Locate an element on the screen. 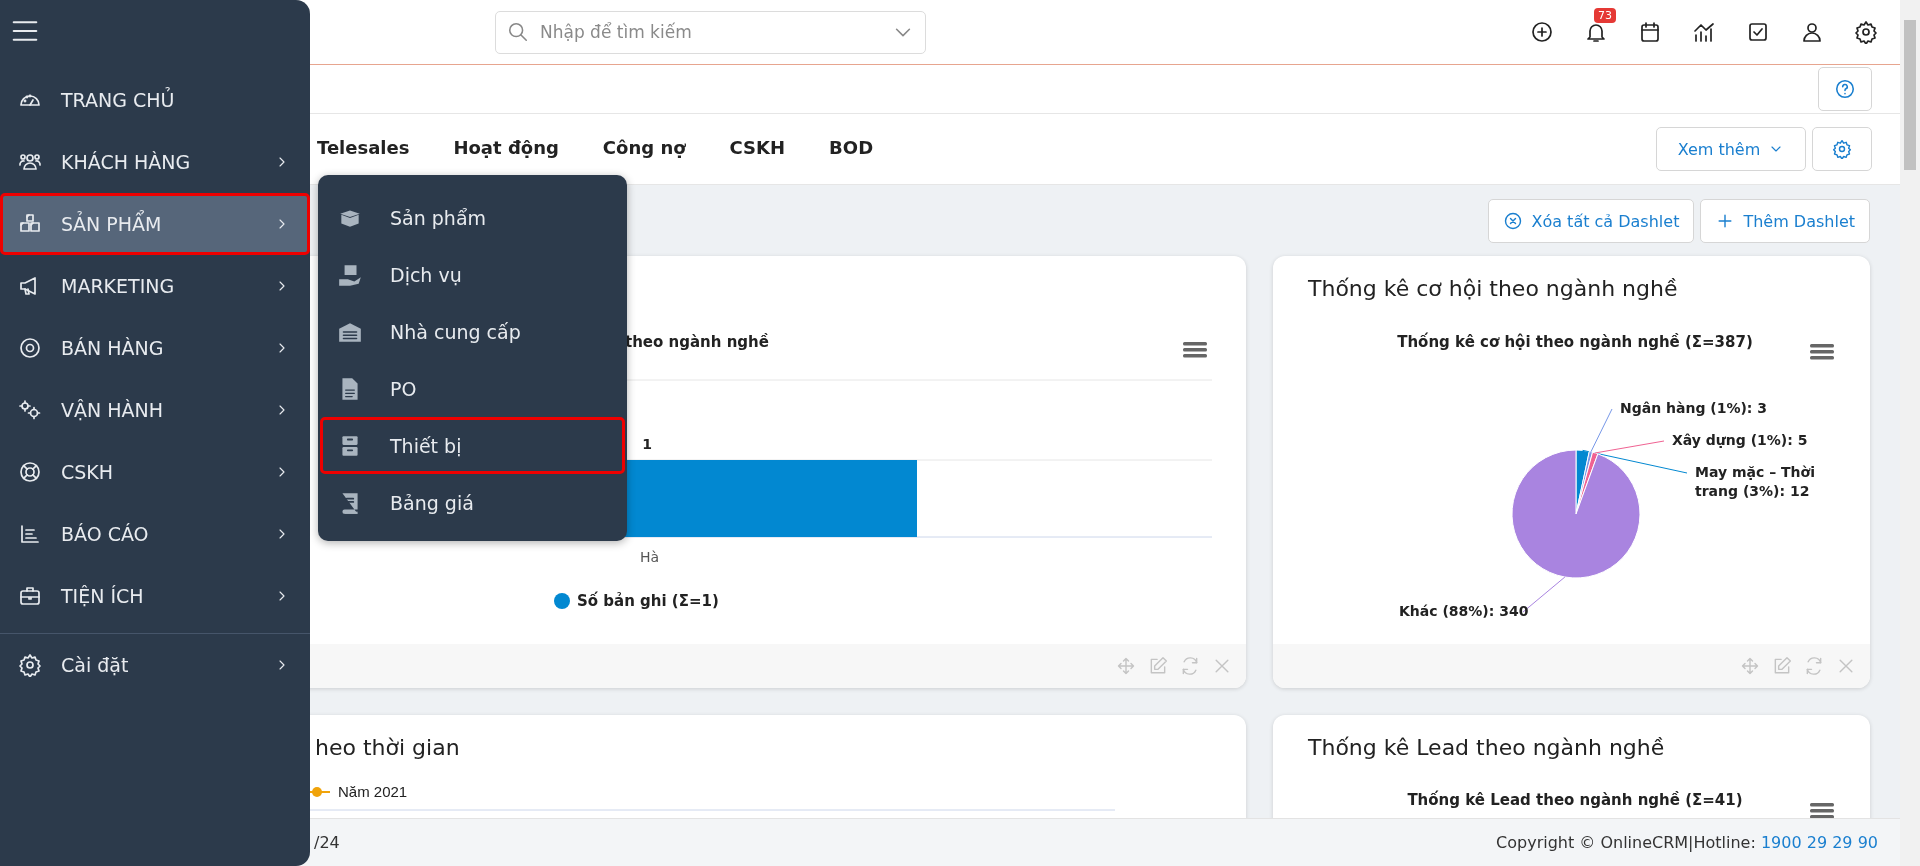 The width and height of the screenshot is (1920, 866). tab: BOD is located at coordinates (851, 149).